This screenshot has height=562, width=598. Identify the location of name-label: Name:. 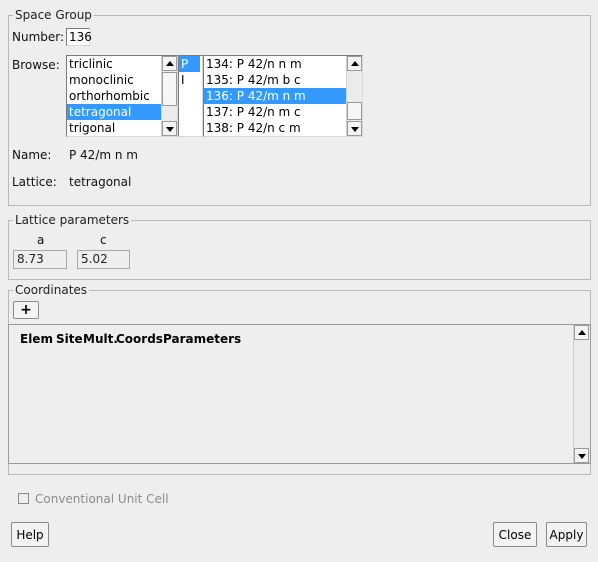
(32, 155).